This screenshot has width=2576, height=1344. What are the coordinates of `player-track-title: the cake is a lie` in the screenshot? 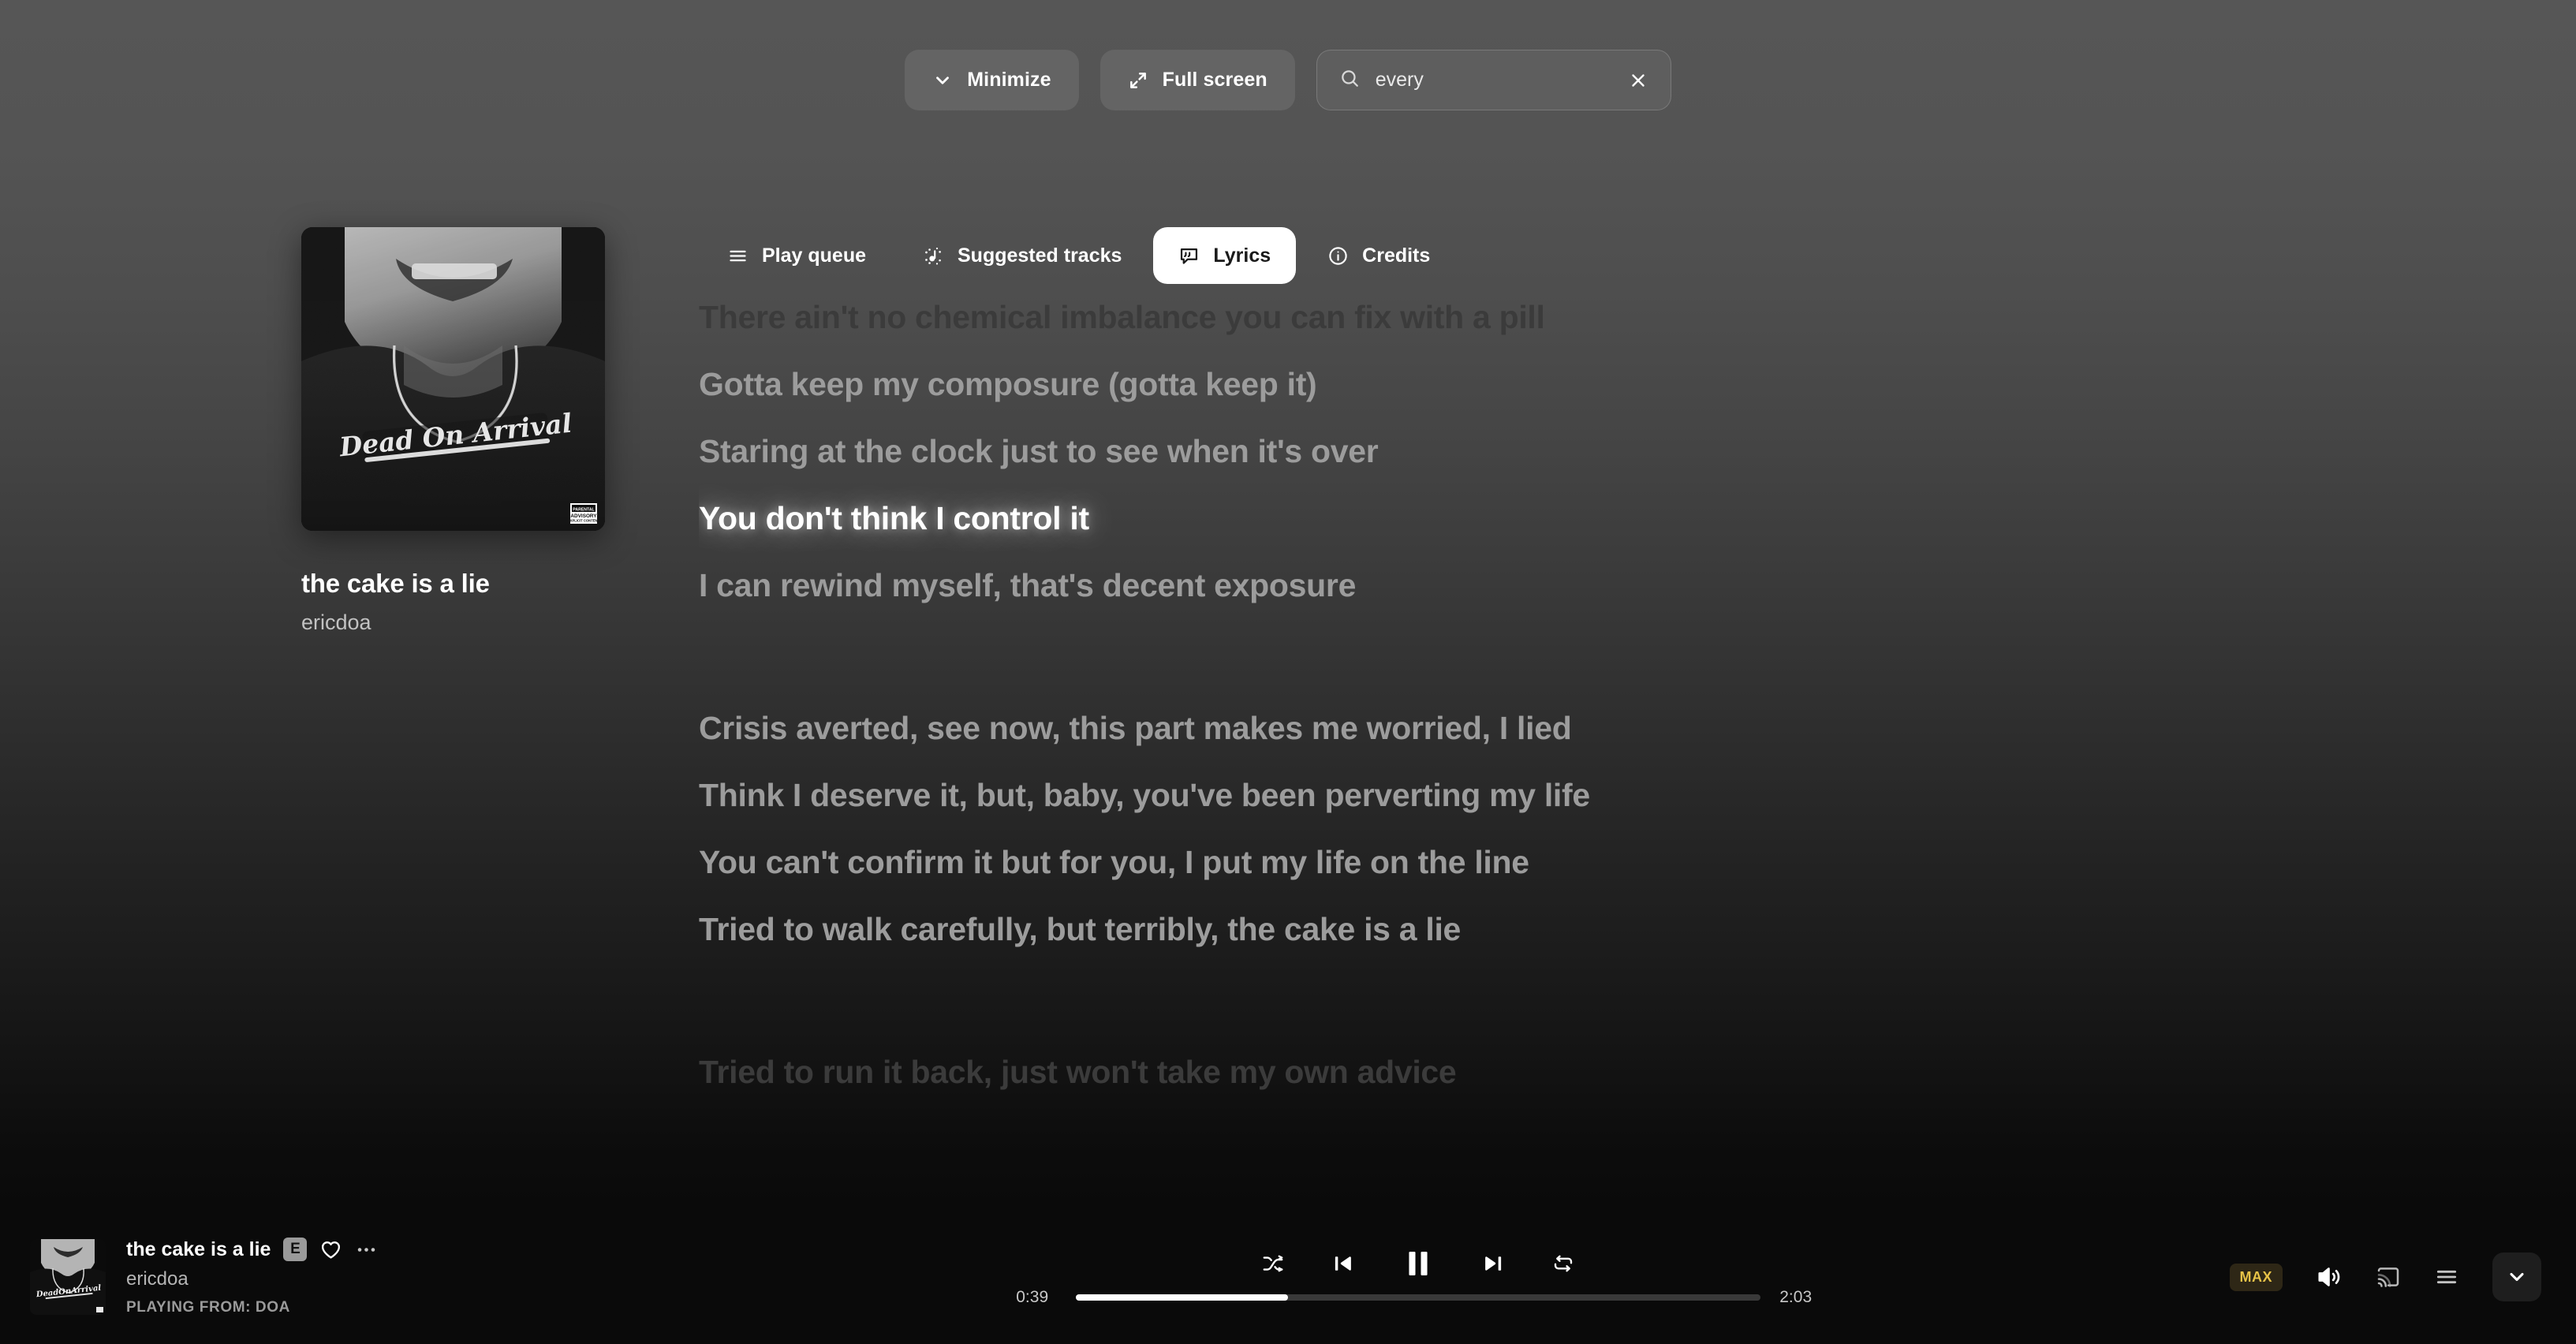 It's located at (198, 1249).